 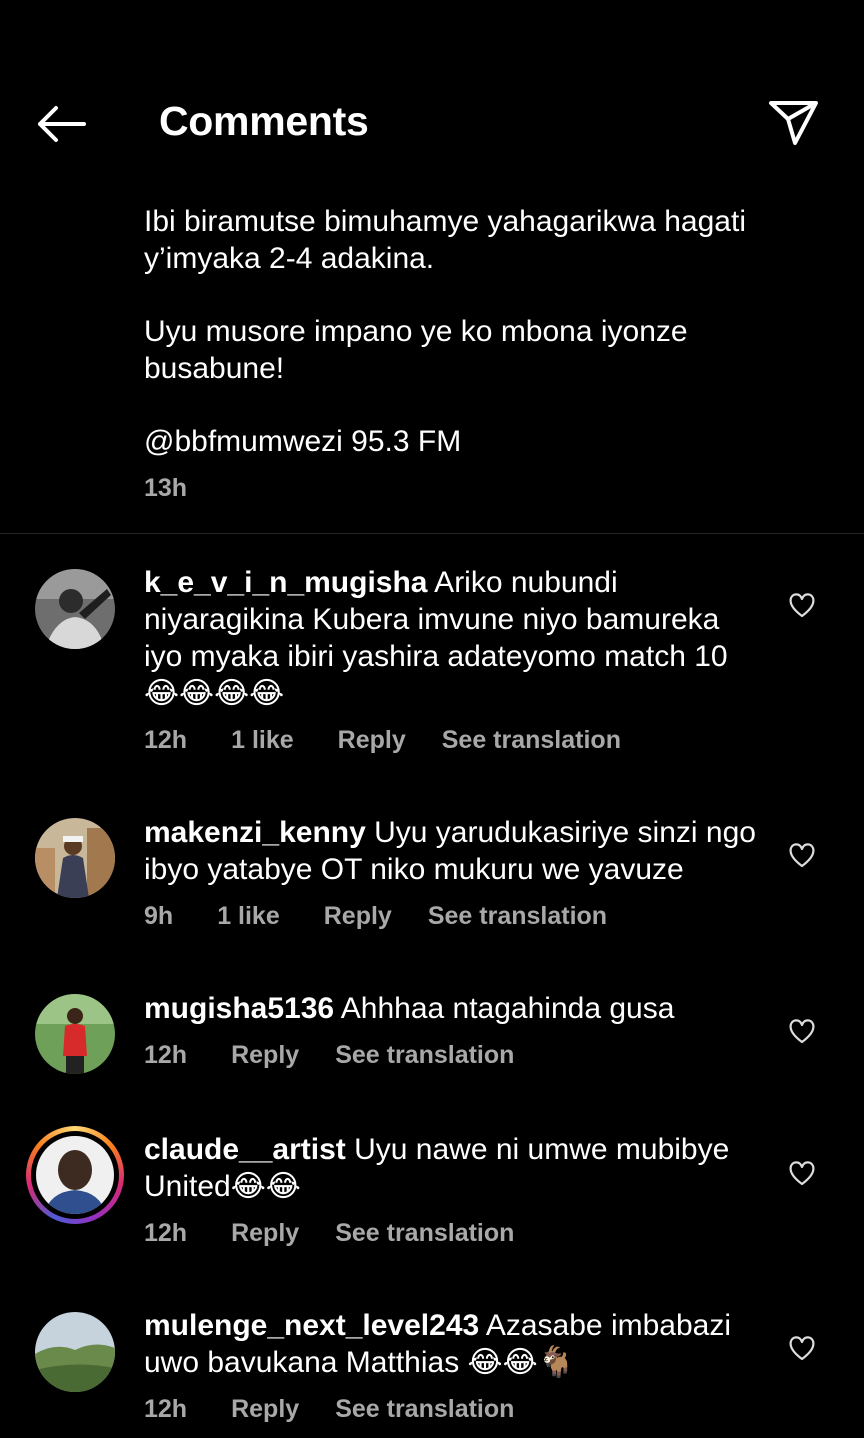 I want to click on comment-meta: 9h 1 like Reply See translation, so click(x=397, y=916).